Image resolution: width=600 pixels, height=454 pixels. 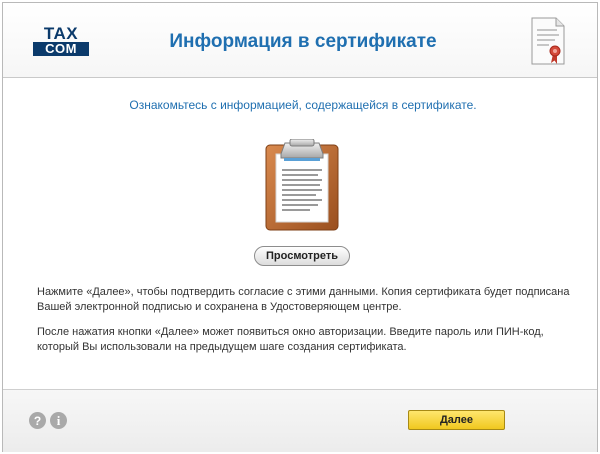 I want to click on footer: ? i Далее, so click(x=300, y=420).